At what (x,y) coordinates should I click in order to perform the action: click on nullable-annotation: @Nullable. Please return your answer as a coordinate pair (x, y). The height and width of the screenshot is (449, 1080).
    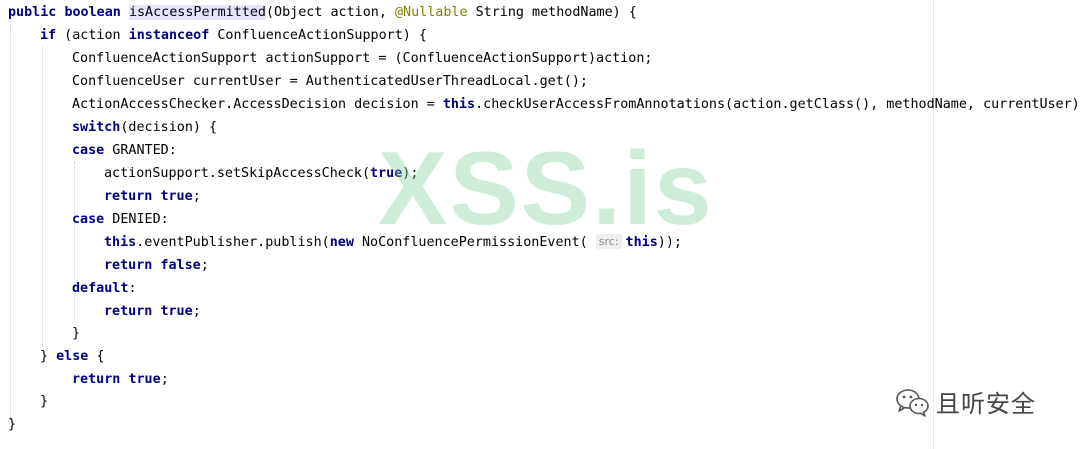
    Looking at the image, I should click on (431, 12).